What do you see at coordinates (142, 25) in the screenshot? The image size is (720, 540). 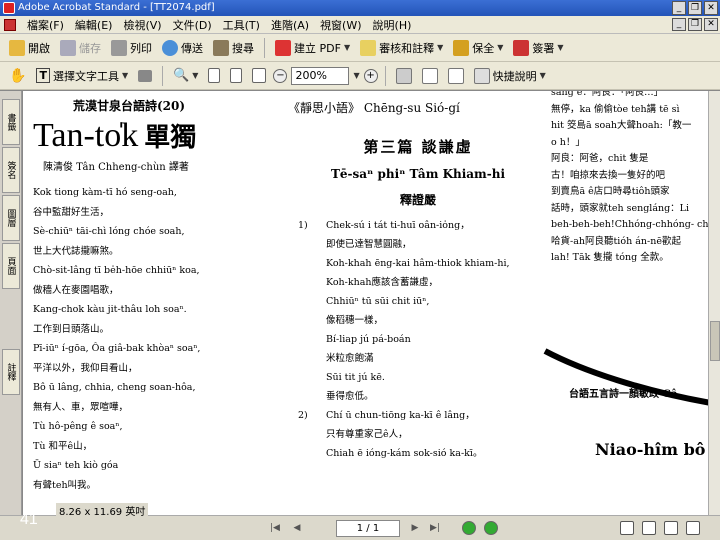 I see `menu-view: 檢視(V)` at bounding box center [142, 25].